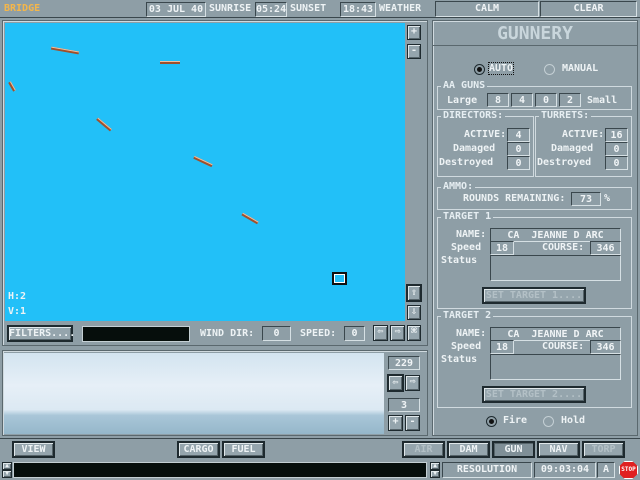 Image resolution: width=640 pixels, height=480 pixels. Describe the element at coordinates (468, 449) in the screenshot. I see `tab-dam: DAM` at that location.